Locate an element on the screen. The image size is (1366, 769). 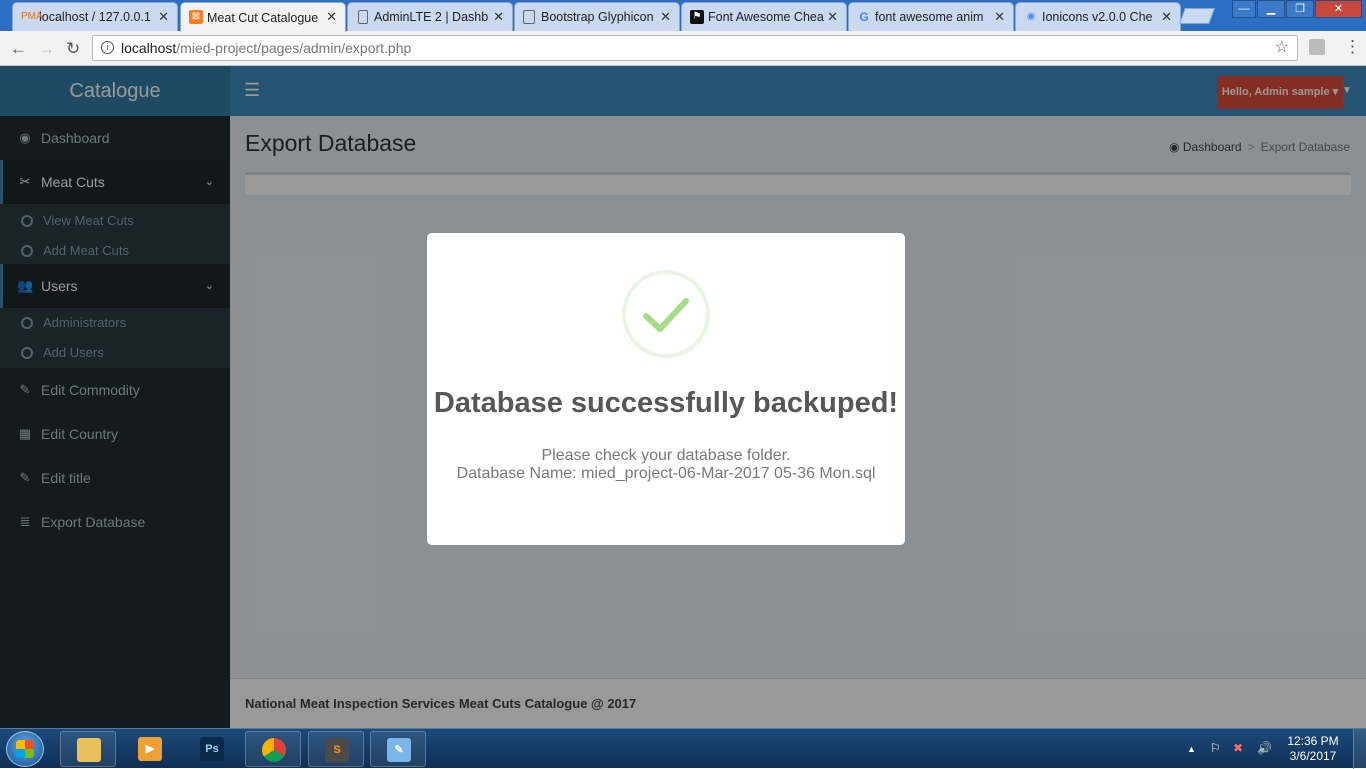
modal-line-1: Please check your database folder. is located at coordinates (666, 455).